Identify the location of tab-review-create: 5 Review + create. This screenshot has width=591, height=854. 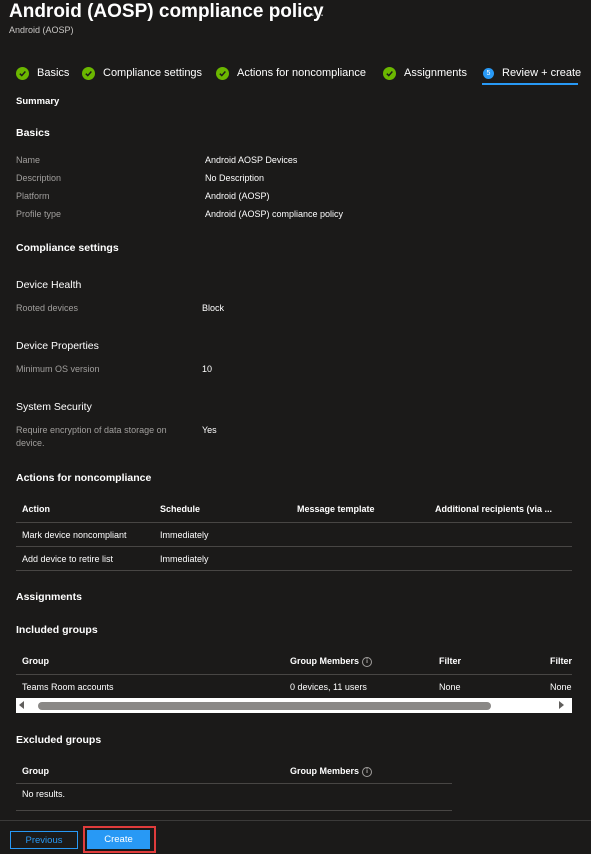
(532, 73).